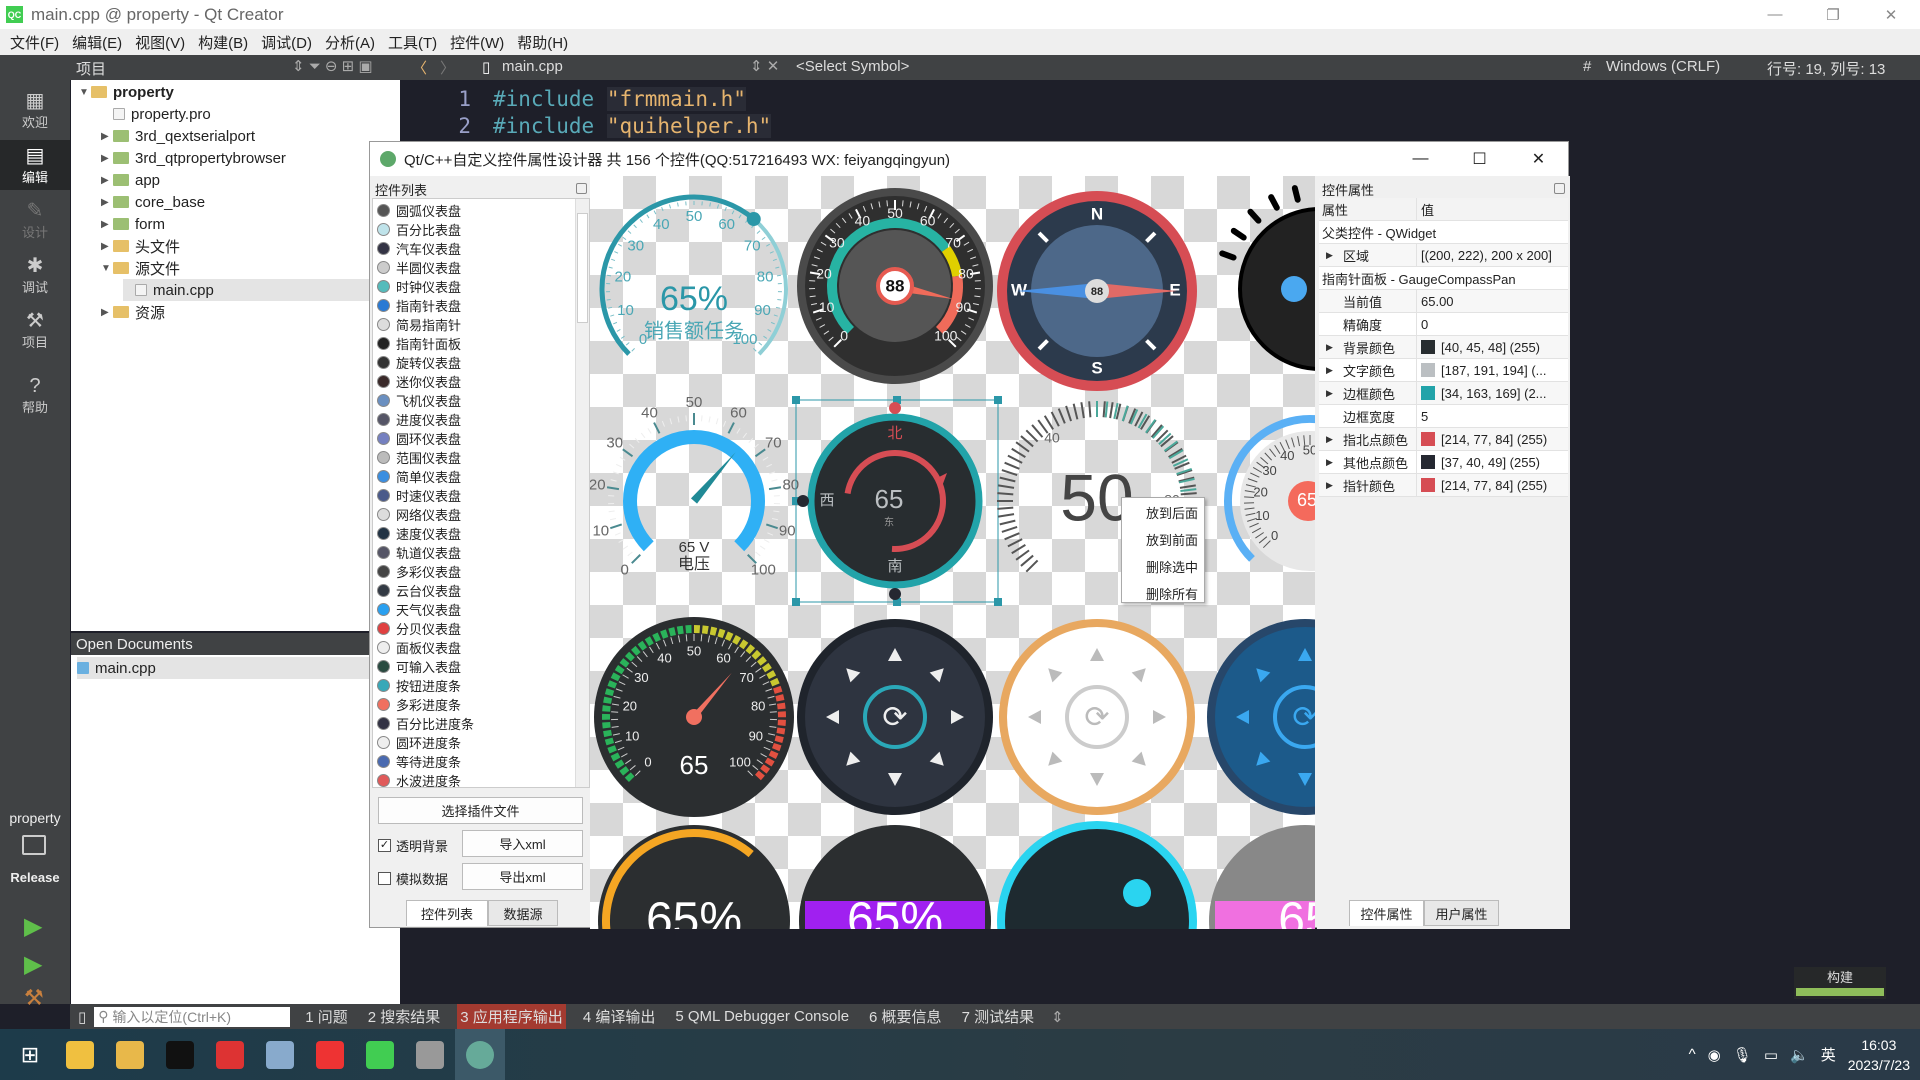 Image resolution: width=1920 pixels, height=1080 pixels. I want to click on anchor-handle, so click(803, 501).